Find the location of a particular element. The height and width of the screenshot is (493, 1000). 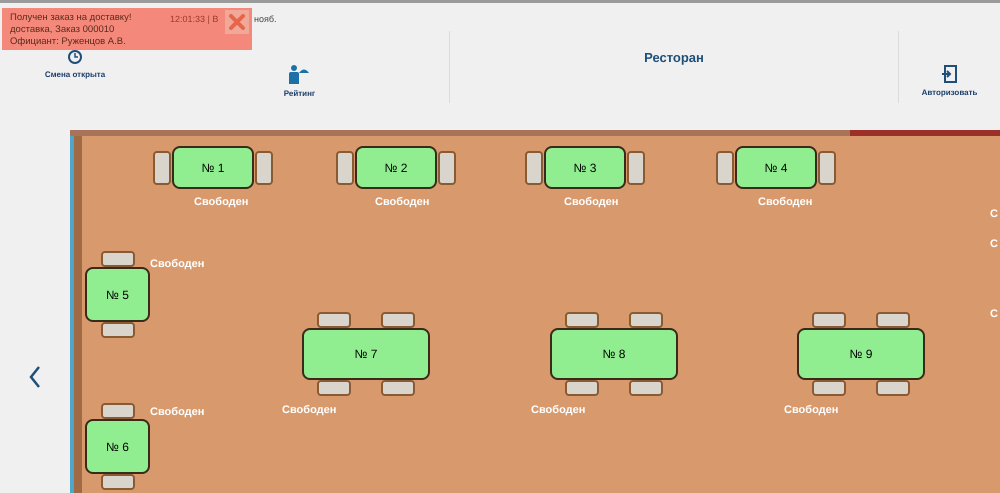

toolbar-button: Рейтинг is located at coordinates (300, 83).